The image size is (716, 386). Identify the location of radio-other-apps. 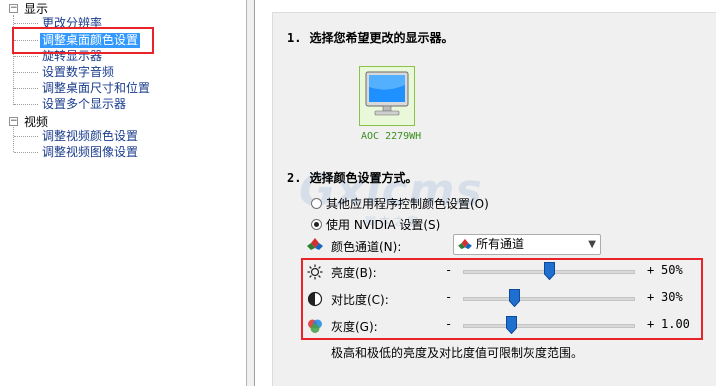
(316, 203).